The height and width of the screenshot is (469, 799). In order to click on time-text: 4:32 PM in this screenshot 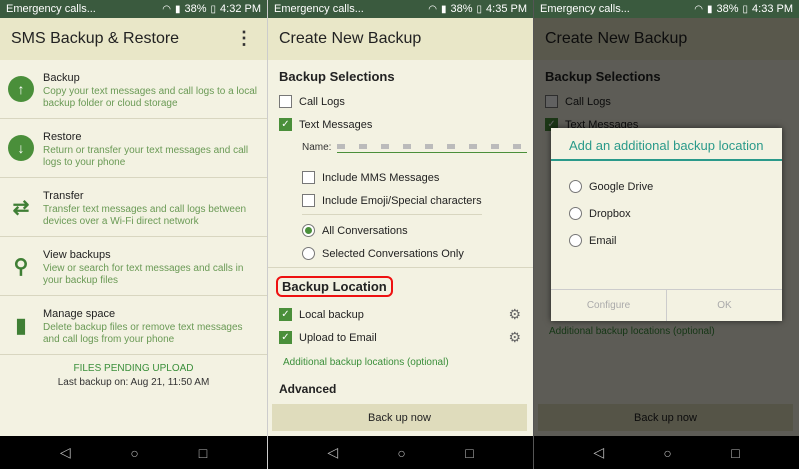, I will do `click(240, 9)`.